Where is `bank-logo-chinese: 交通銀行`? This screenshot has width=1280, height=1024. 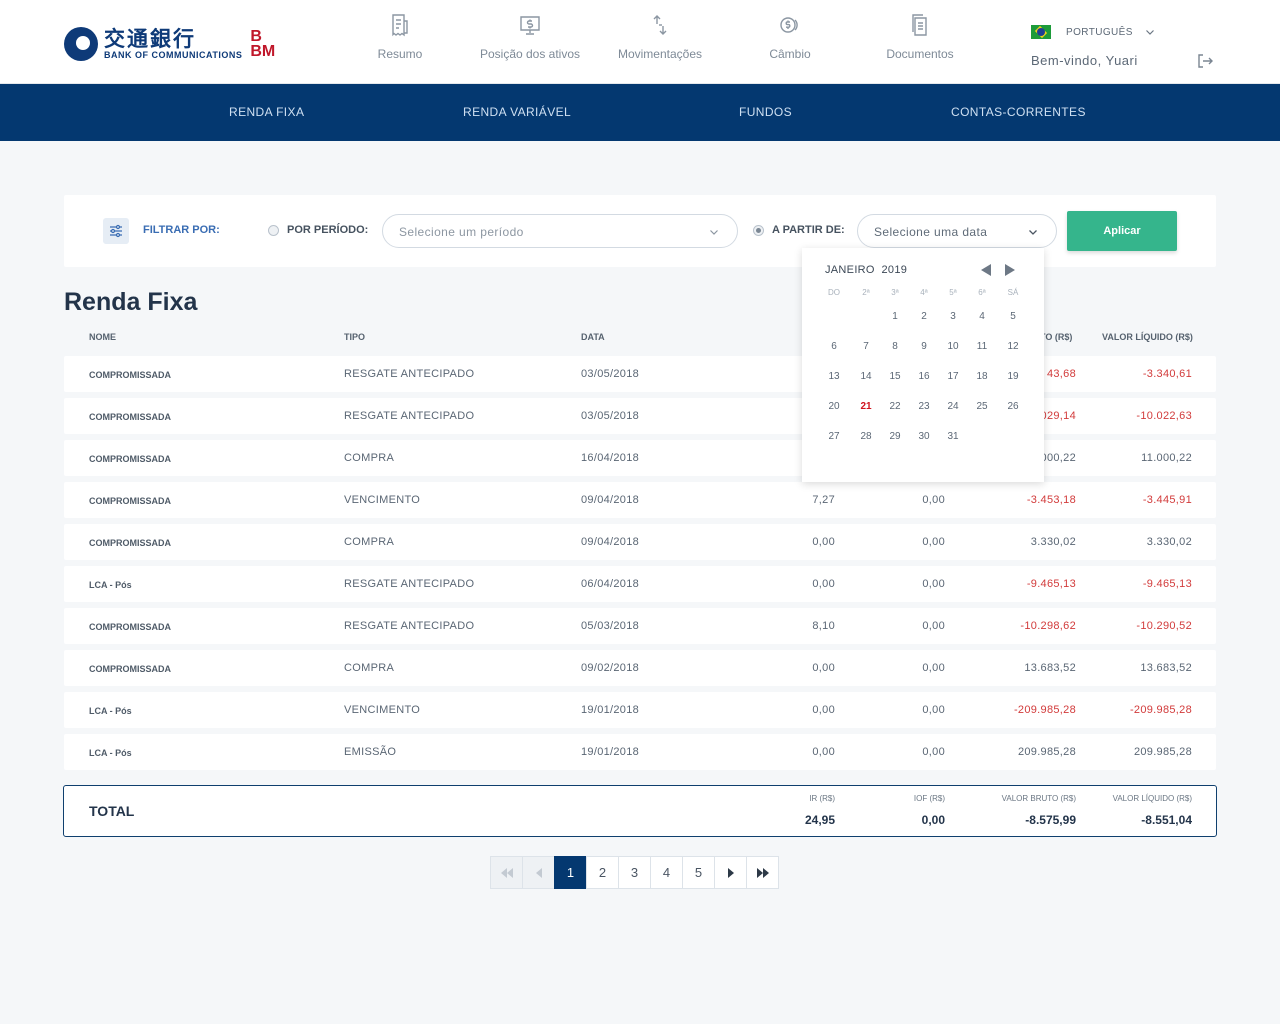
bank-logo-chinese: 交通銀行 is located at coordinates (150, 38).